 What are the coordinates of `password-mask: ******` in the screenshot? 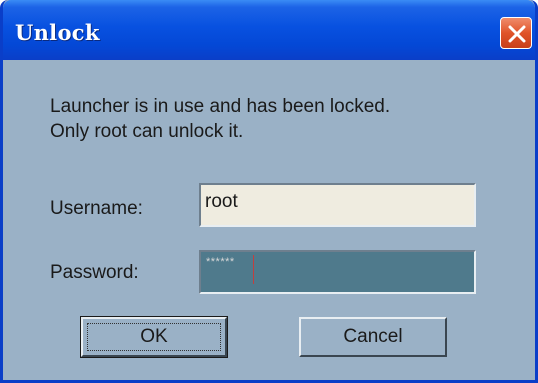 It's located at (220, 262).